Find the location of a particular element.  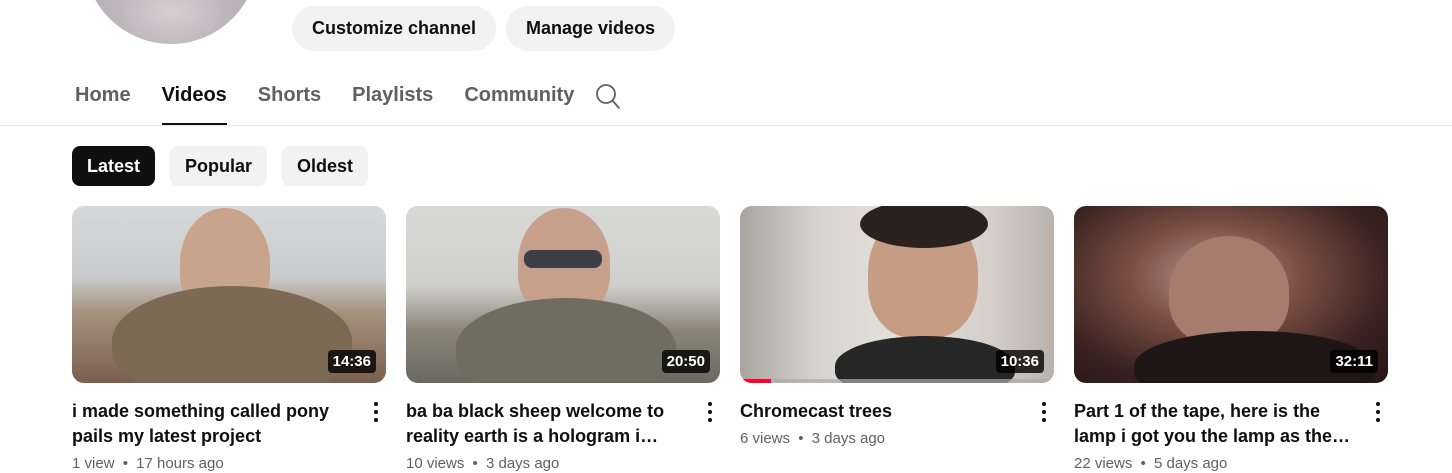

video-thumbnail: 32:11 is located at coordinates (1231, 294).